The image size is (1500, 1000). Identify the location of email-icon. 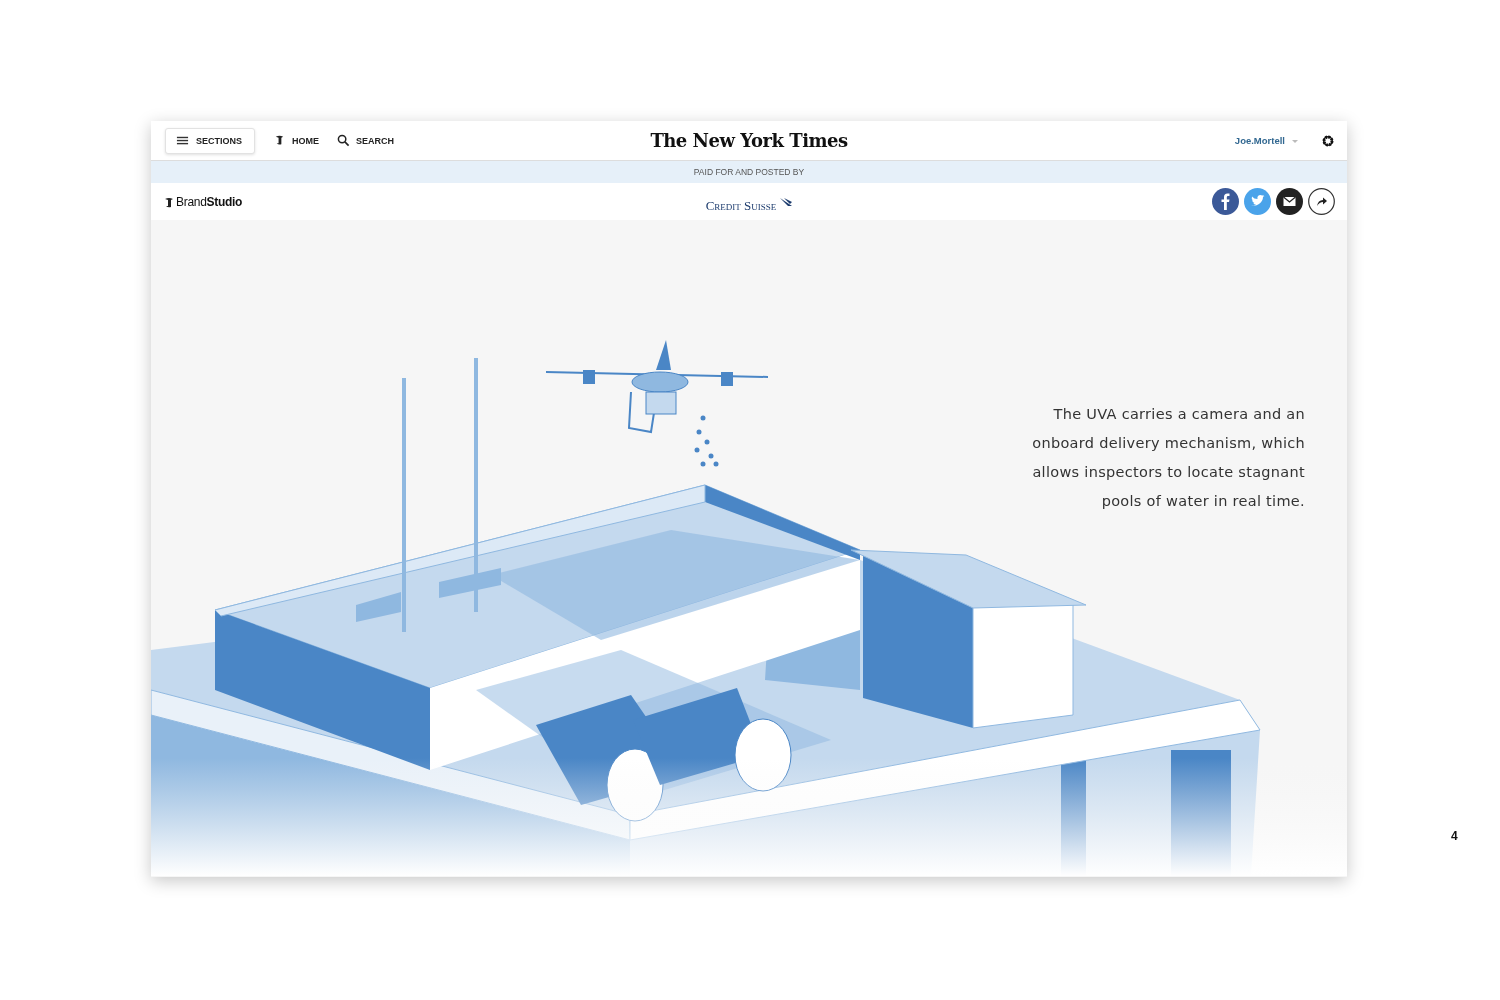
(1289, 201).